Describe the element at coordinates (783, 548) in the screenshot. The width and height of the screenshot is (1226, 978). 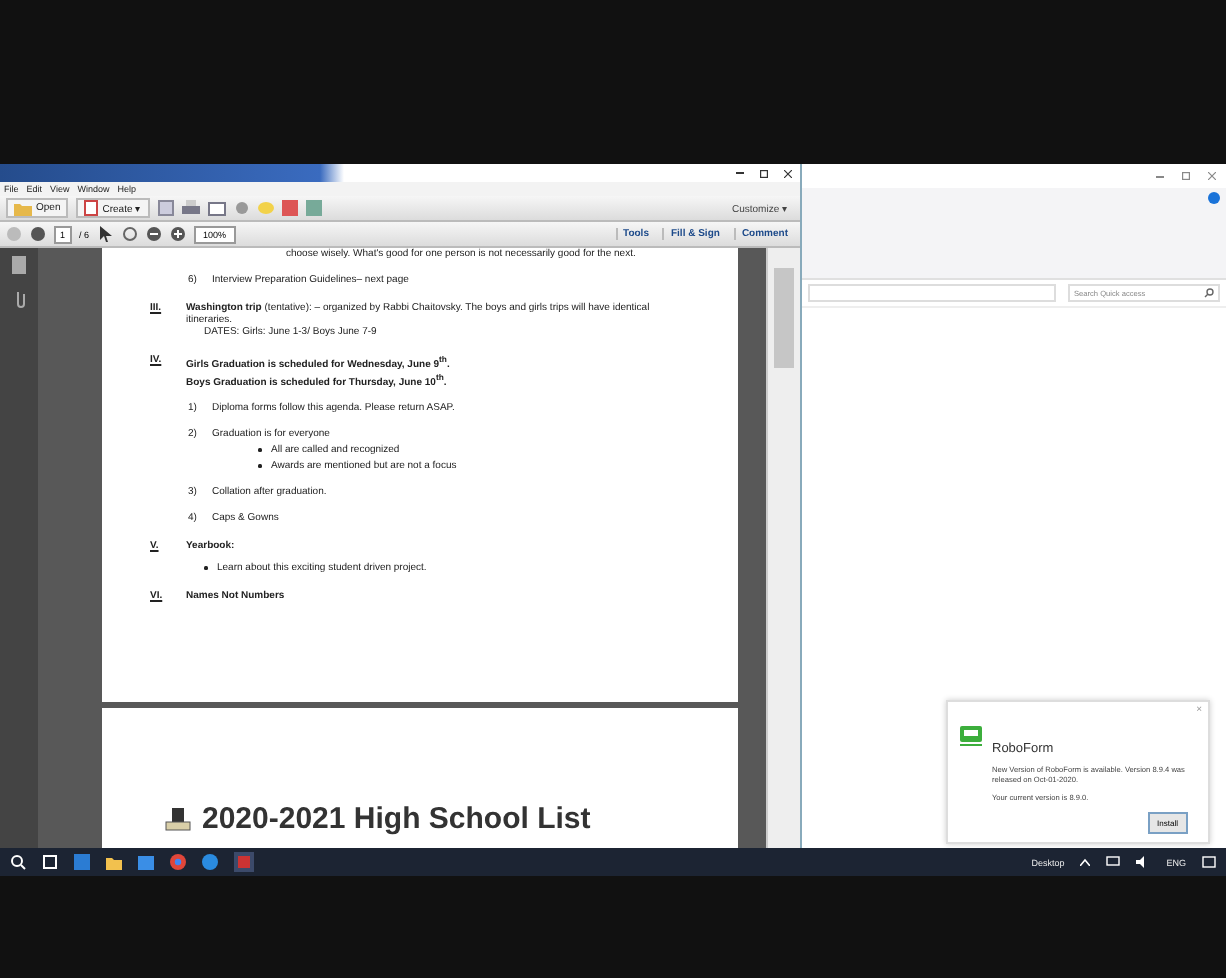
I see `scrollbar` at that location.